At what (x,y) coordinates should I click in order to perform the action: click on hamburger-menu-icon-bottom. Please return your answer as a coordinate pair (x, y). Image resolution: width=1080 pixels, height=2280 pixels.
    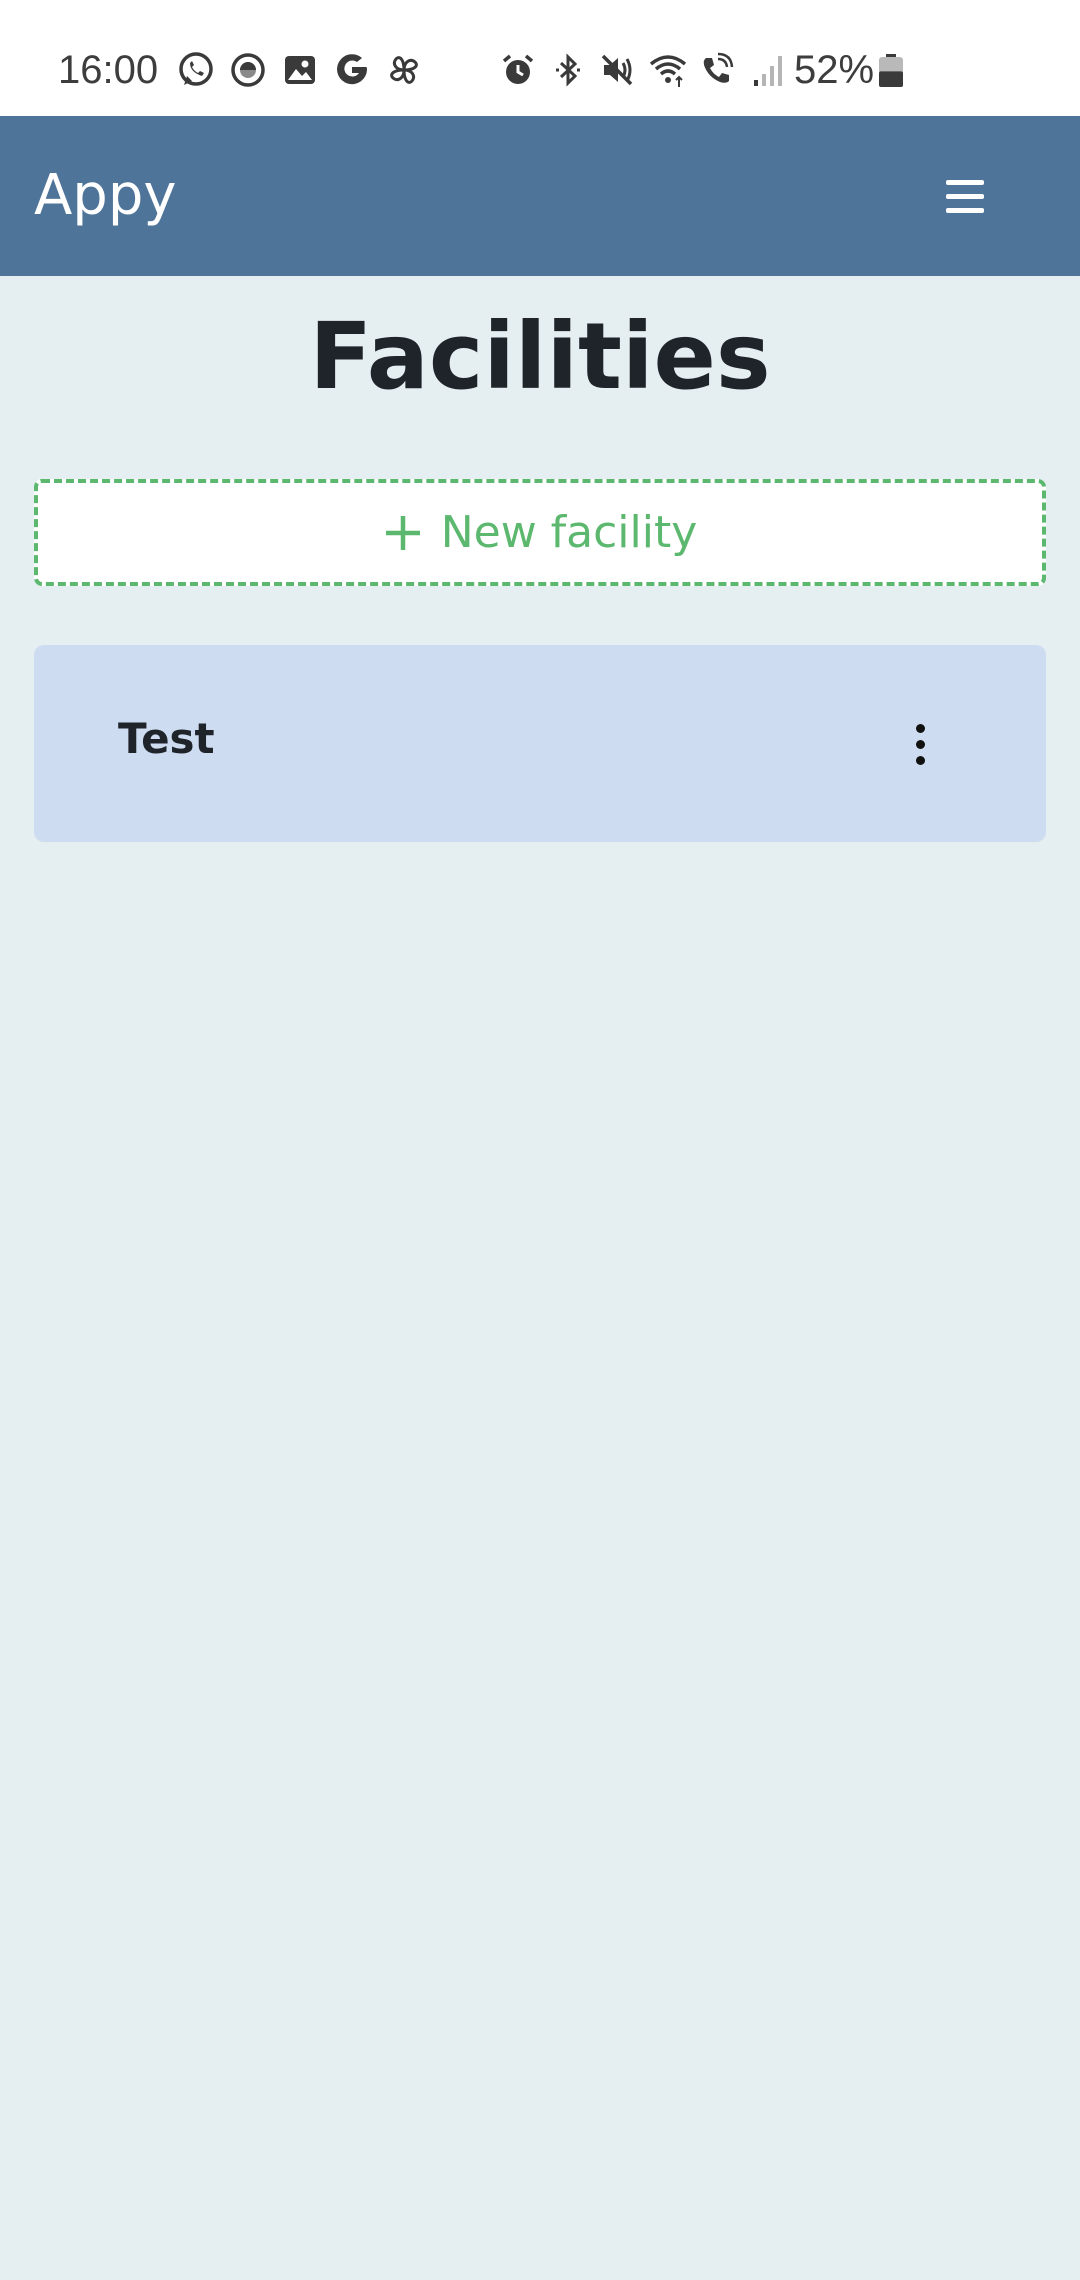
    Looking at the image, I should click on (965, 210).